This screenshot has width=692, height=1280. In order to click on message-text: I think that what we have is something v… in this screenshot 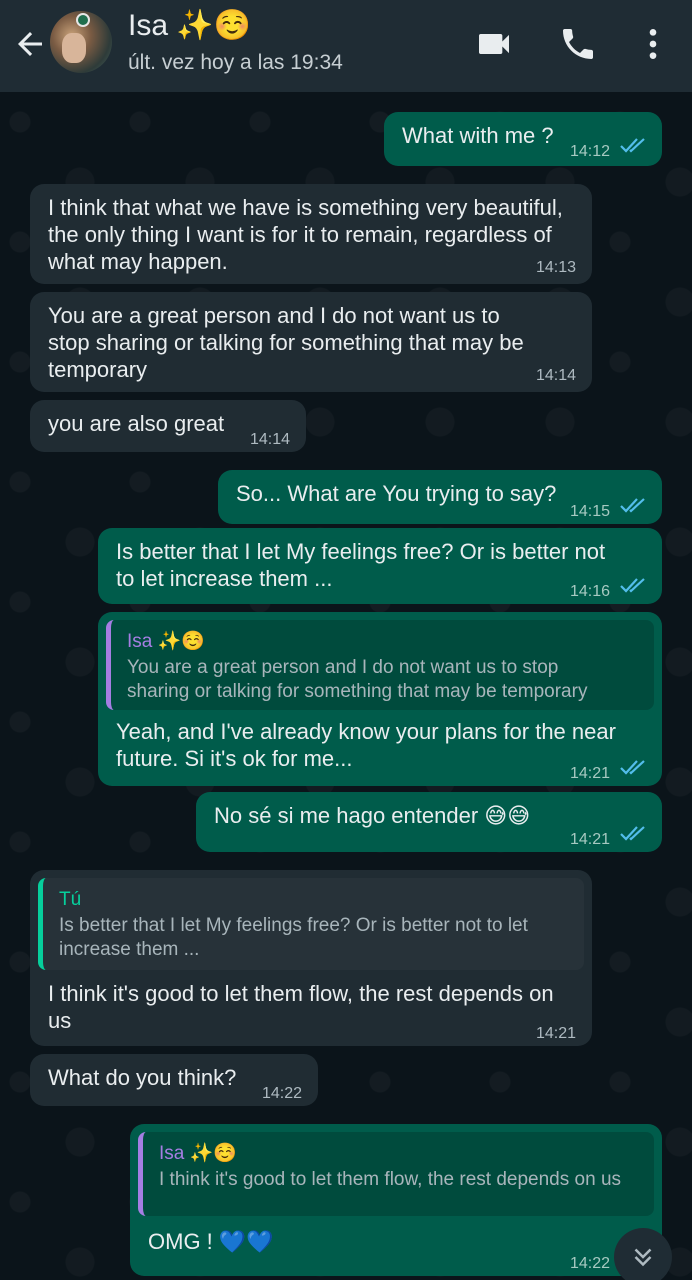, I will do `click(305, 234)`.